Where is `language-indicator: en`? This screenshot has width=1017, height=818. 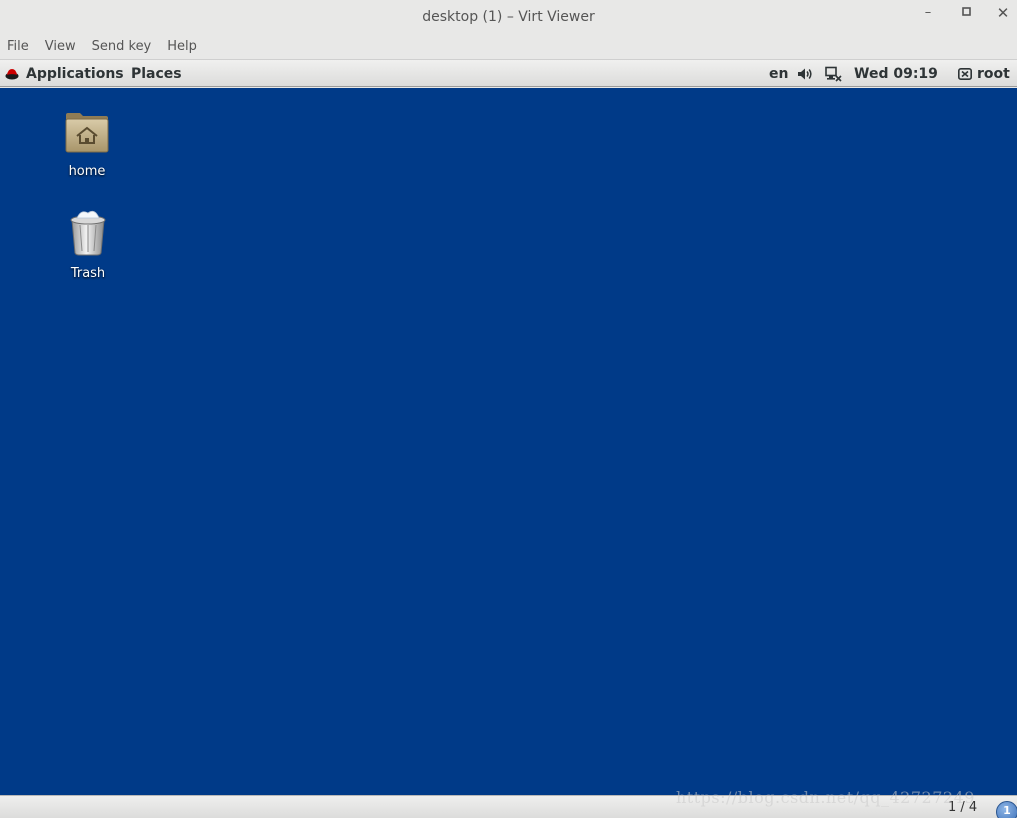 language-indicator: en is located at coordinates (778, 73).